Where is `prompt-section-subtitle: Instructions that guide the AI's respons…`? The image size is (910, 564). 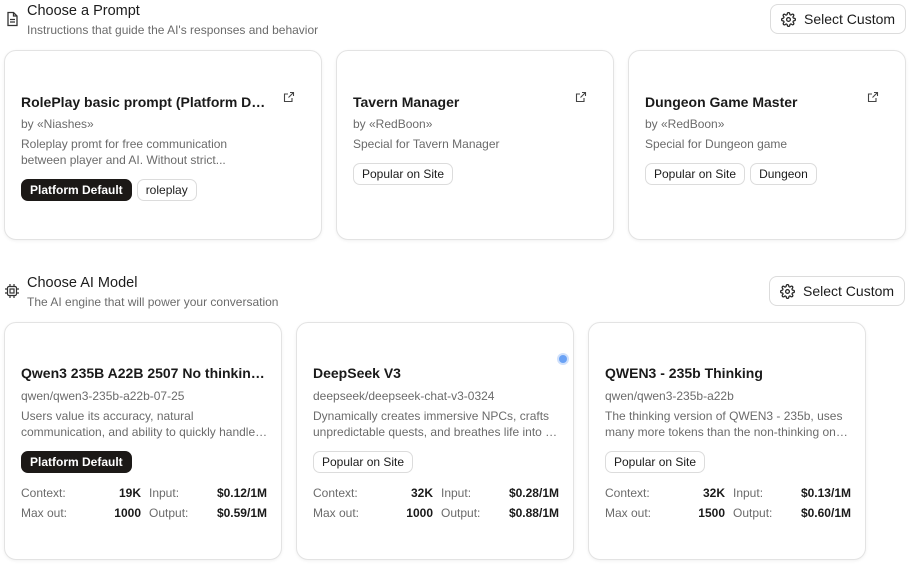
prompt-section-subtitle: Instructions that guide the AI's respons… is located at coordinates (173, 30).